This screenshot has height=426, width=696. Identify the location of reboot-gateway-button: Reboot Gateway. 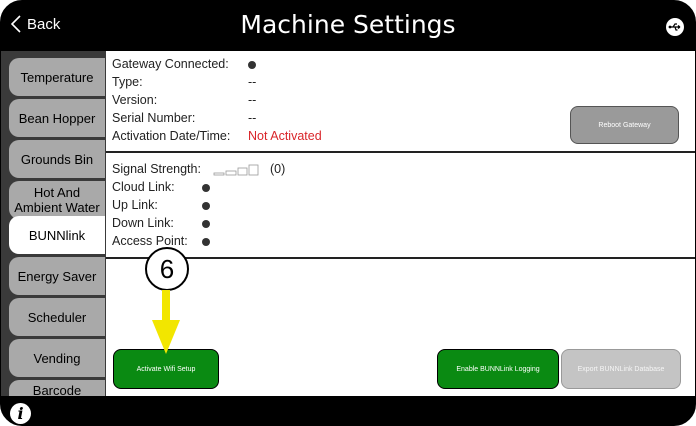
(624, 125).